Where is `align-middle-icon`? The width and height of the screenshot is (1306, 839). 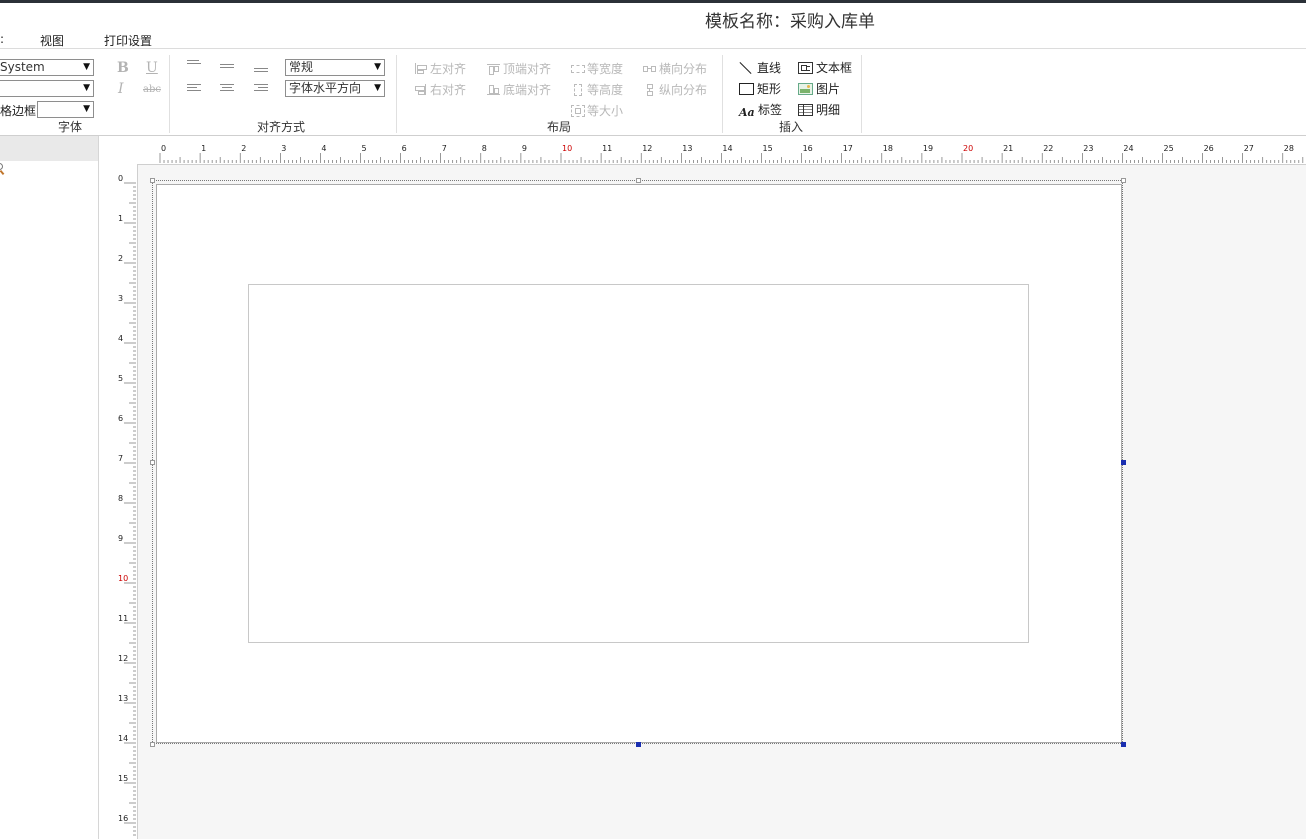
align-middle-icon is located at coordinates (227, 69).